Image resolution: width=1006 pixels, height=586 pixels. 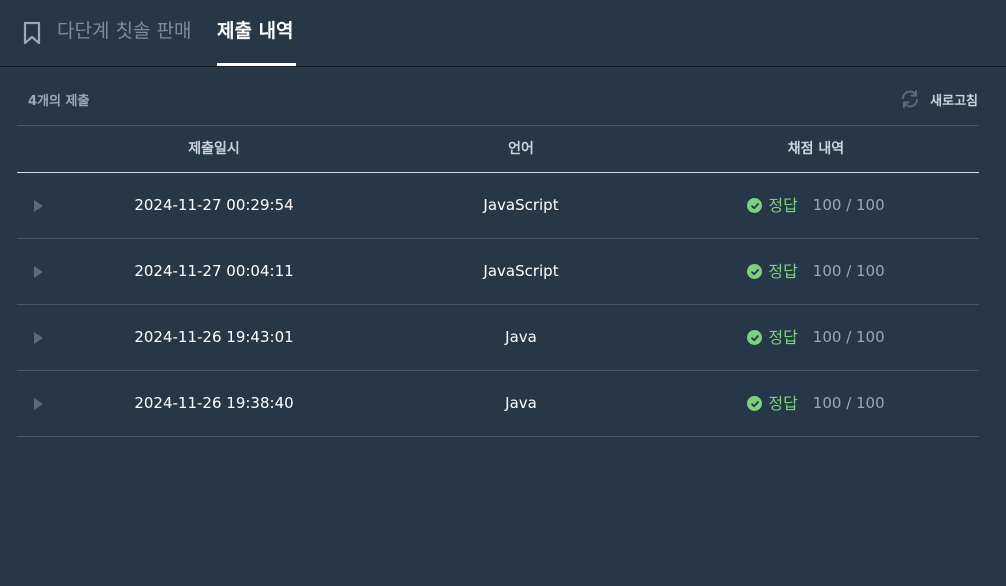 I want to click on tab-problem: 다단계 칫솔 판매, so click(x=124, y=31).